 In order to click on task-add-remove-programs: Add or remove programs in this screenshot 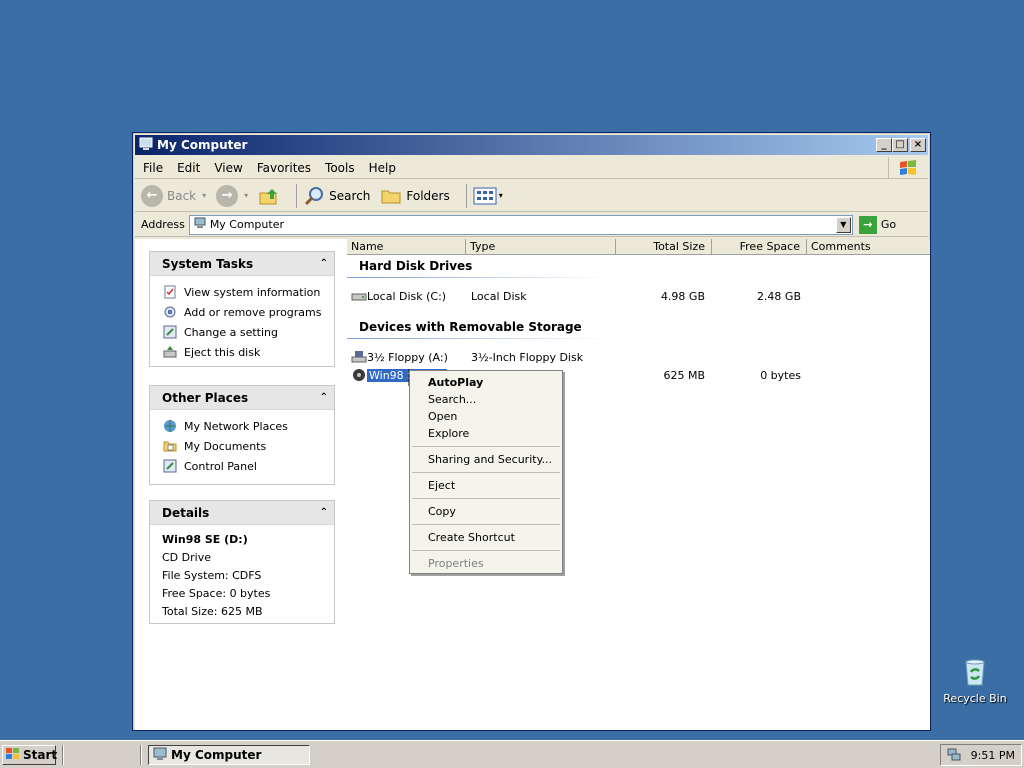, I will do `click(242, 312)`.